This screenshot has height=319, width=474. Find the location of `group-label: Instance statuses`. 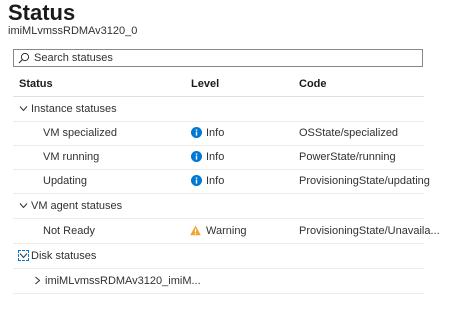

group-label: Instance statuses is located at coordinates (74, 109).